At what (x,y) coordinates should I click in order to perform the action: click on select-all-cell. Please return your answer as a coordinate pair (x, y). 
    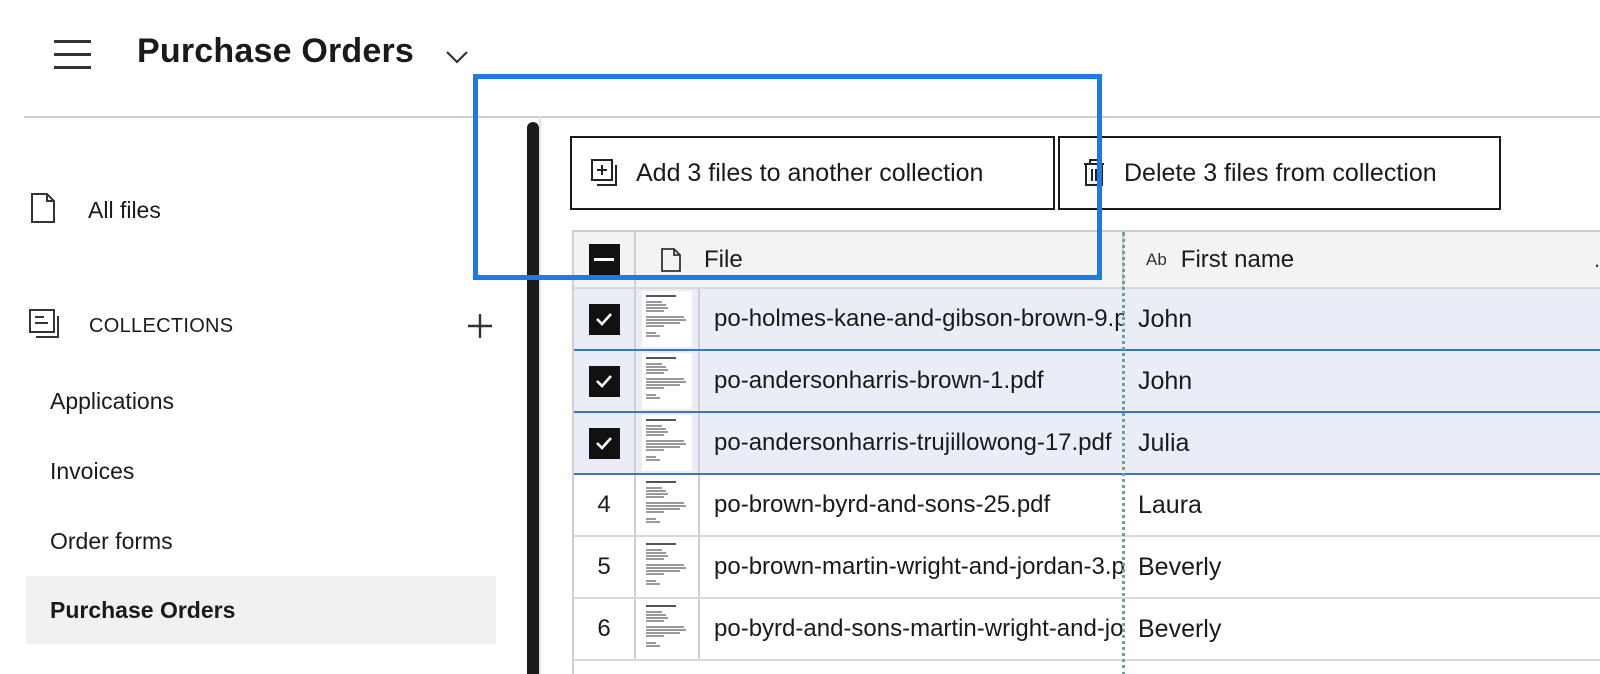
    Looking at the image, I should click on (605, 259).